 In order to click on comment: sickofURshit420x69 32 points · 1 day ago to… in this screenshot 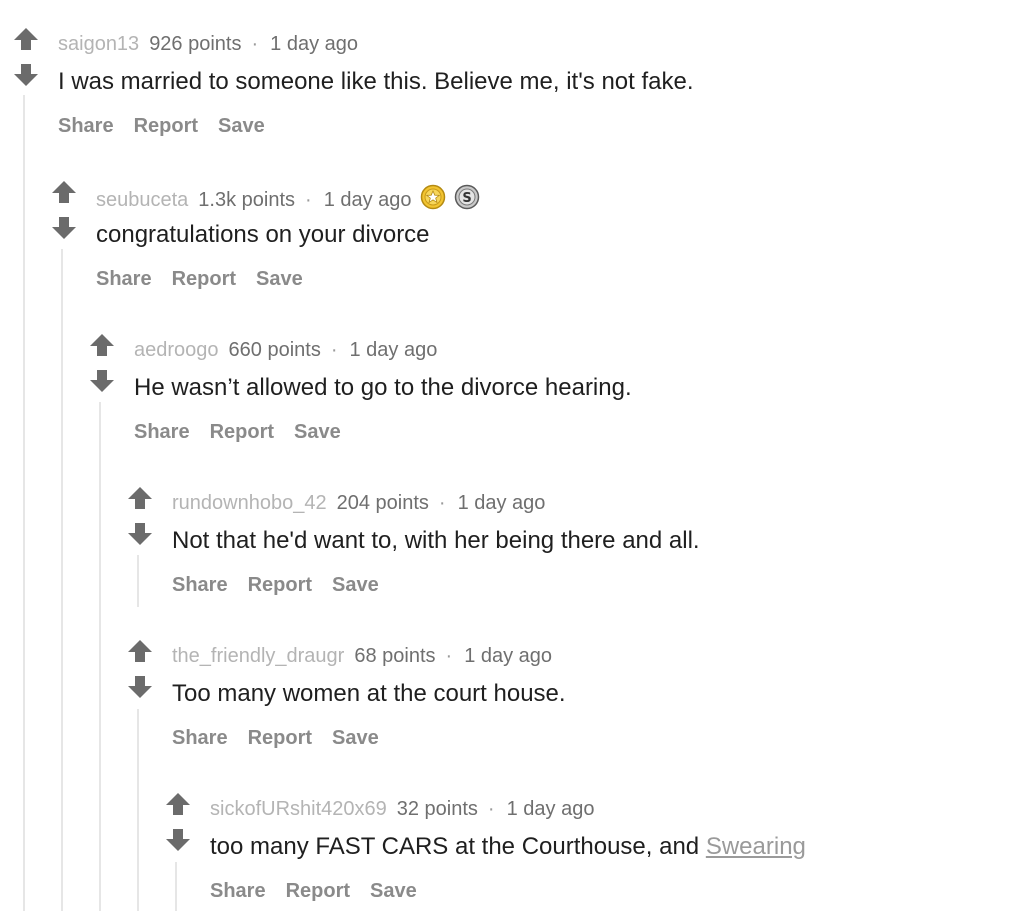, I will do `click(583, 857)`.